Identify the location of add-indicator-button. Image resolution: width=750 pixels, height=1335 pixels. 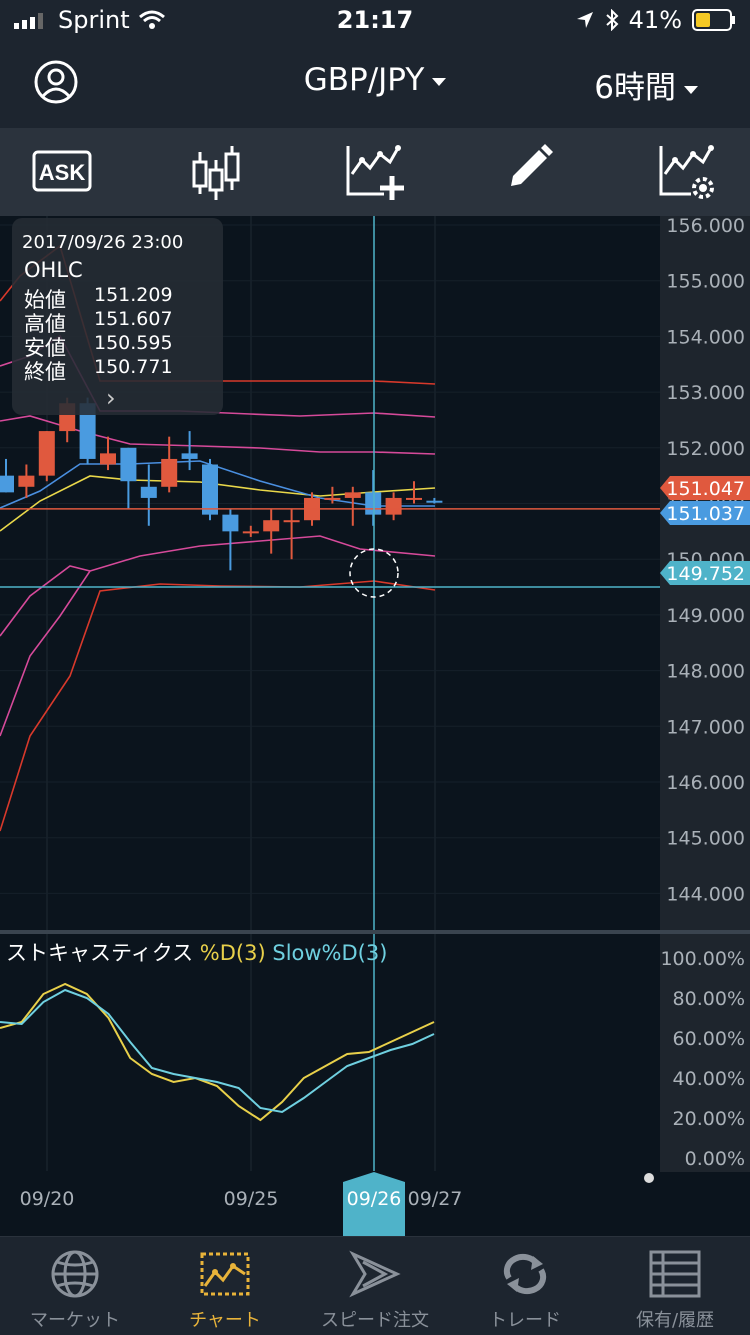
(374, 172).